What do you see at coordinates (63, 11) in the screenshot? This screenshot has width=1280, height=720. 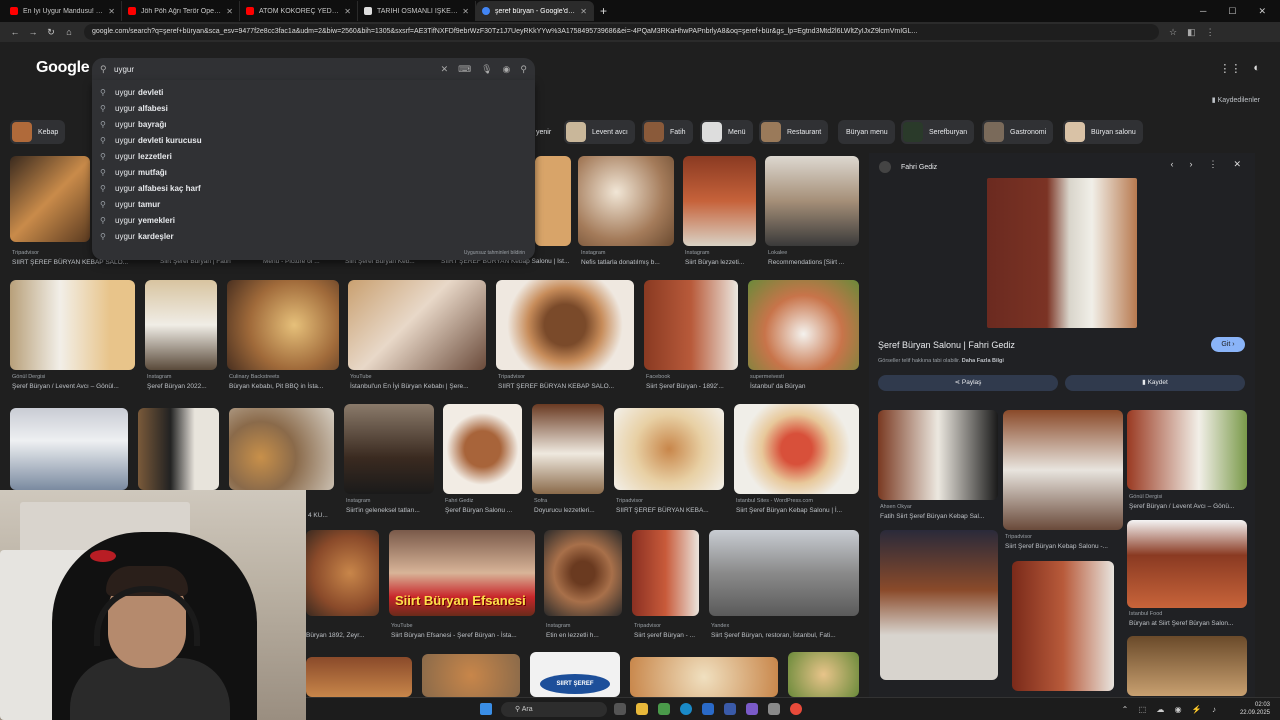 I see `browser-tab-1: En İyi Uygur Mandusu! UYGUR ✕` at bounding box center [63, 11].